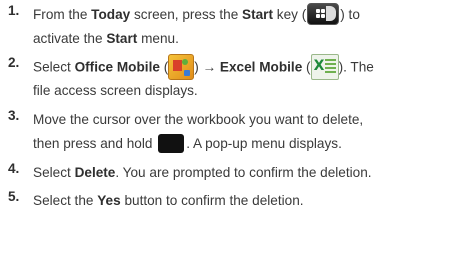 This screenshot has width=455, height=263. I want to click on step-number: 5., so click(14, 196).